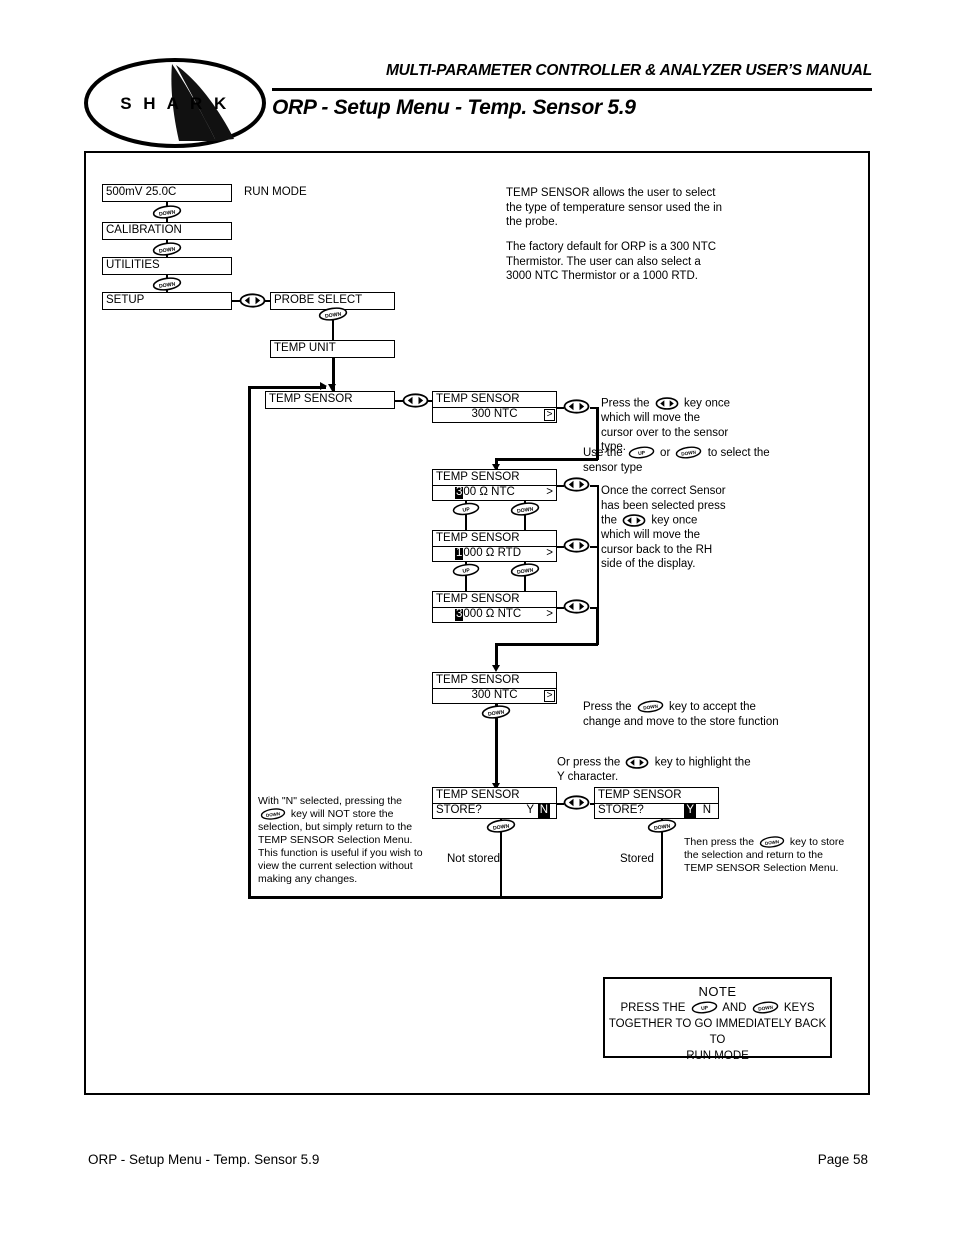 This screenshot has width=954, height=1235. I want to click on temp-sensor-label: TEMP SENSOR, so click(311, 398).